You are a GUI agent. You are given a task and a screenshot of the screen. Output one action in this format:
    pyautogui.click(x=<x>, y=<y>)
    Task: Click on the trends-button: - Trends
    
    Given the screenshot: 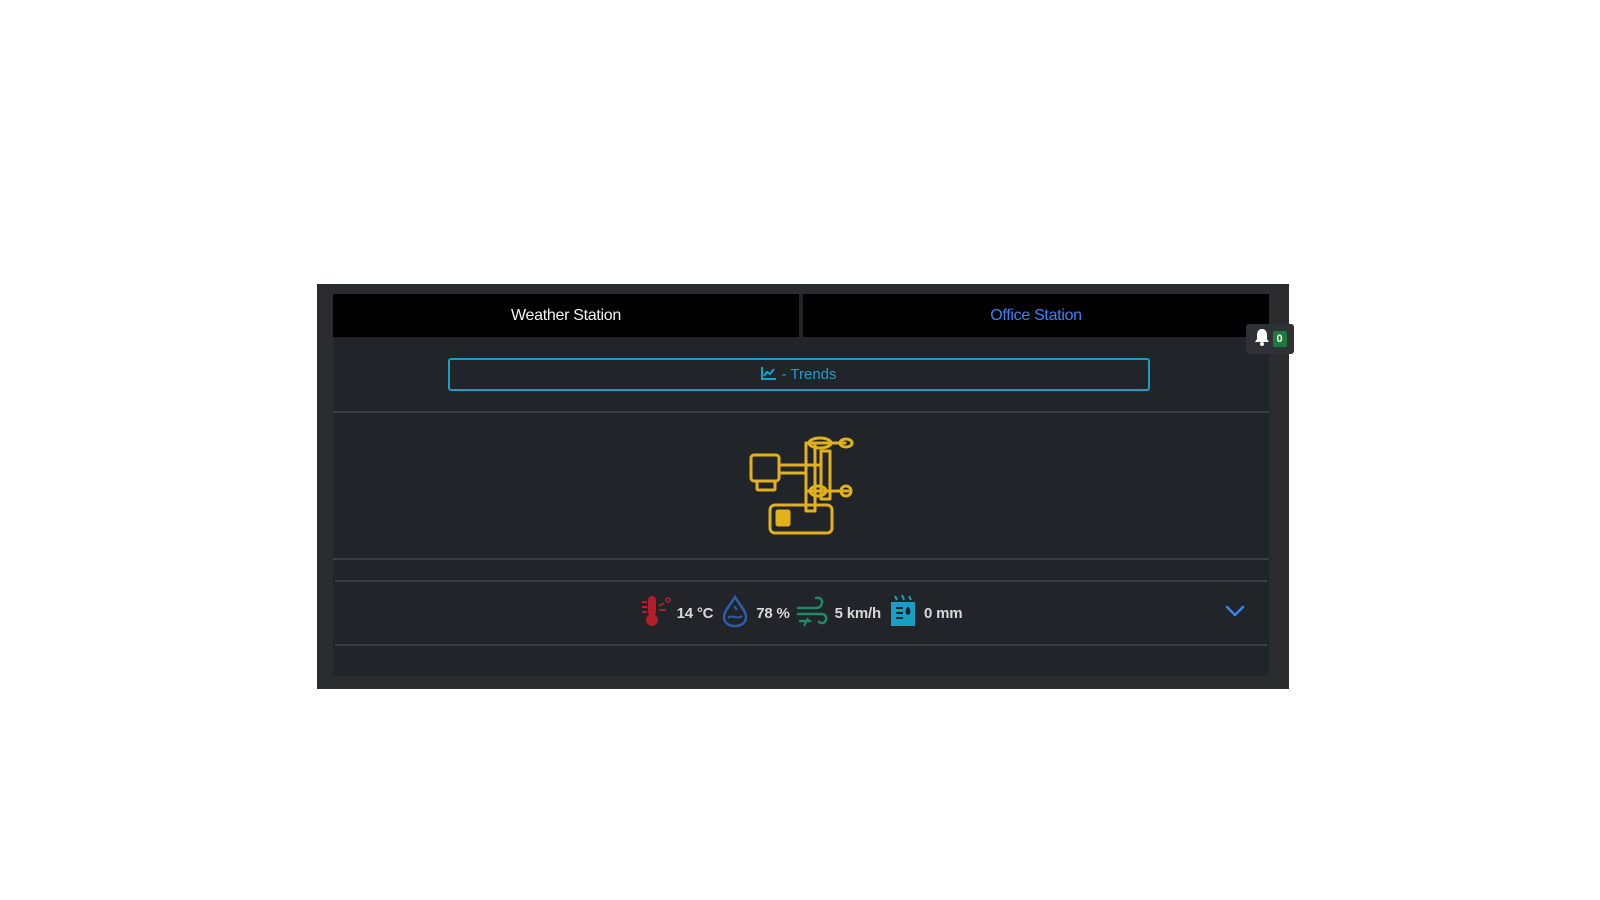 What is the action you would take?
    pyautogui.click(x=799, y=374)
    